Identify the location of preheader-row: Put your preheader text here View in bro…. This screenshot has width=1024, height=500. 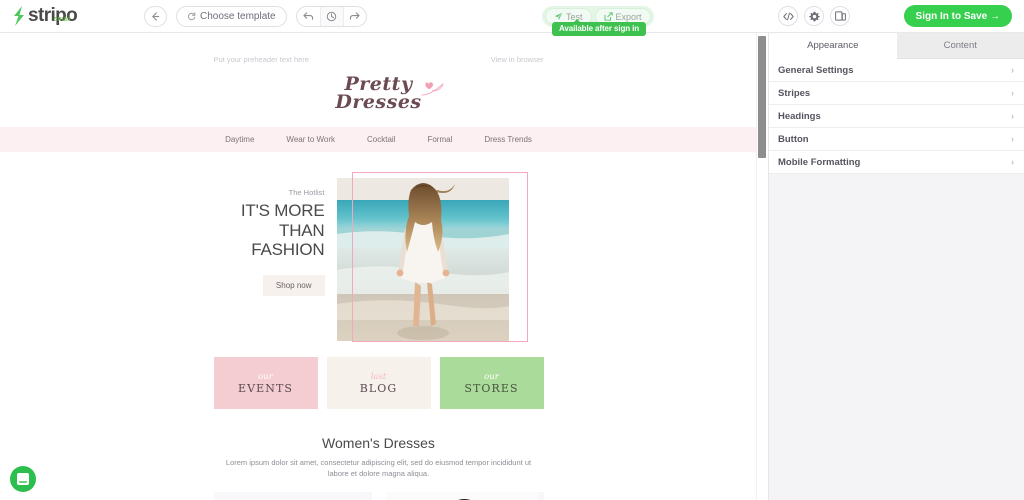
(379, 59).